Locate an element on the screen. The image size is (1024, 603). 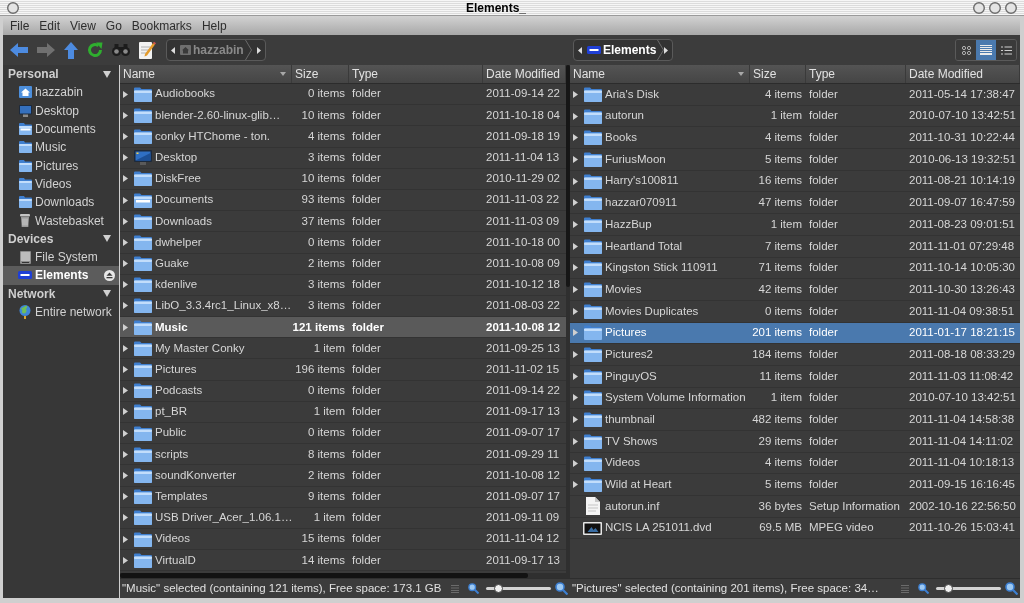
sidebar-item: Entire network is located at coordinates (61, 312).